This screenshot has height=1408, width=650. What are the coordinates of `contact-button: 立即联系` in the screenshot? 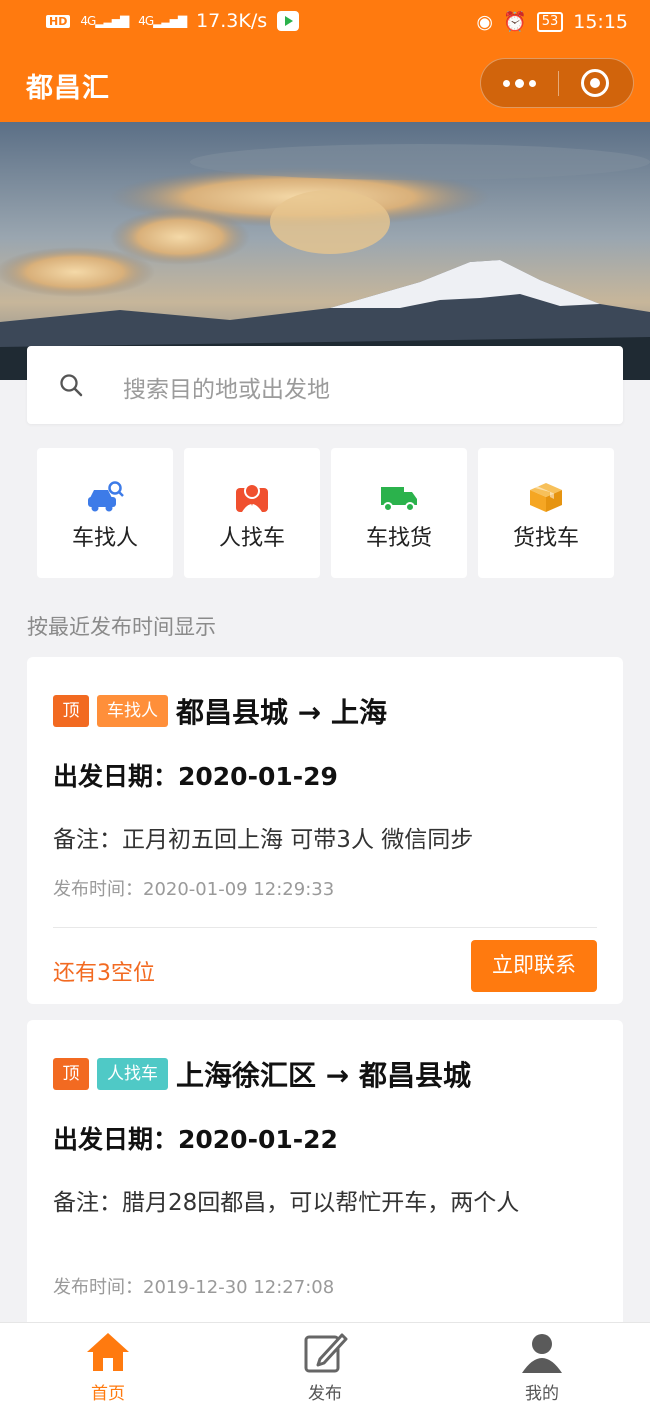 It's located at (534, 966).